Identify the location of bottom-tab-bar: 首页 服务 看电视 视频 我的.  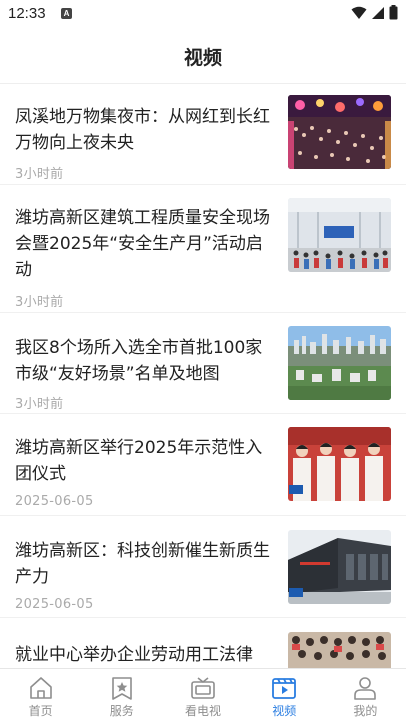
(203, 695).